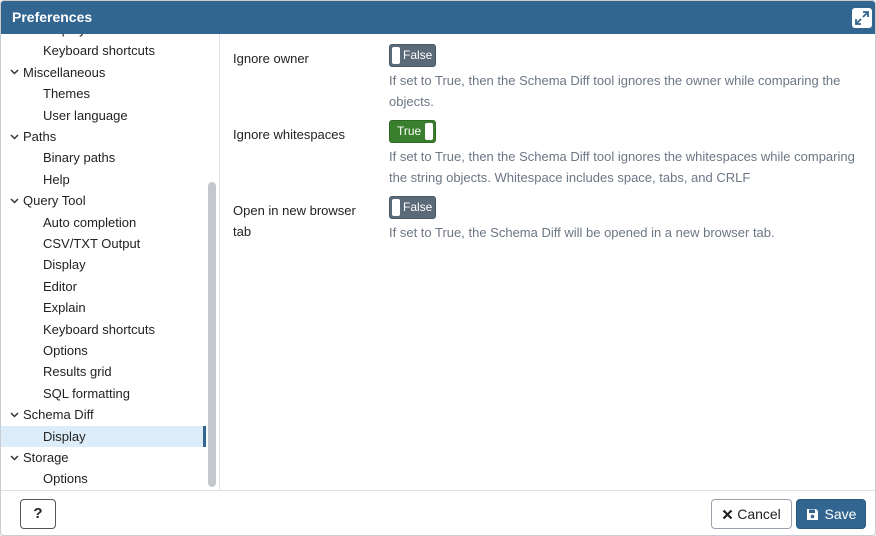 The image size is (876, 536). What do you see at coordinates (52, 17) in the screenshot?
I see `dialog-title: Preferences` at bounding box center [52, 17].